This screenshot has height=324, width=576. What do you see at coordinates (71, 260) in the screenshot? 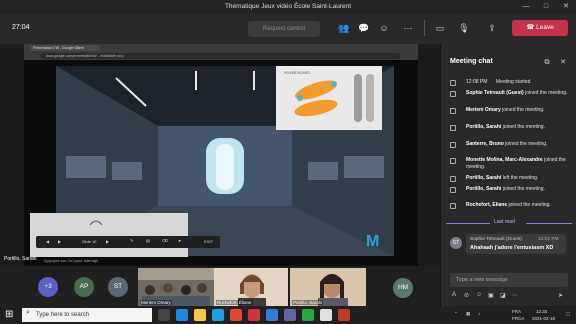
I see `caption-hint: Appuyez sur Ctrl pour interagir` at bounding box center [71, 260].